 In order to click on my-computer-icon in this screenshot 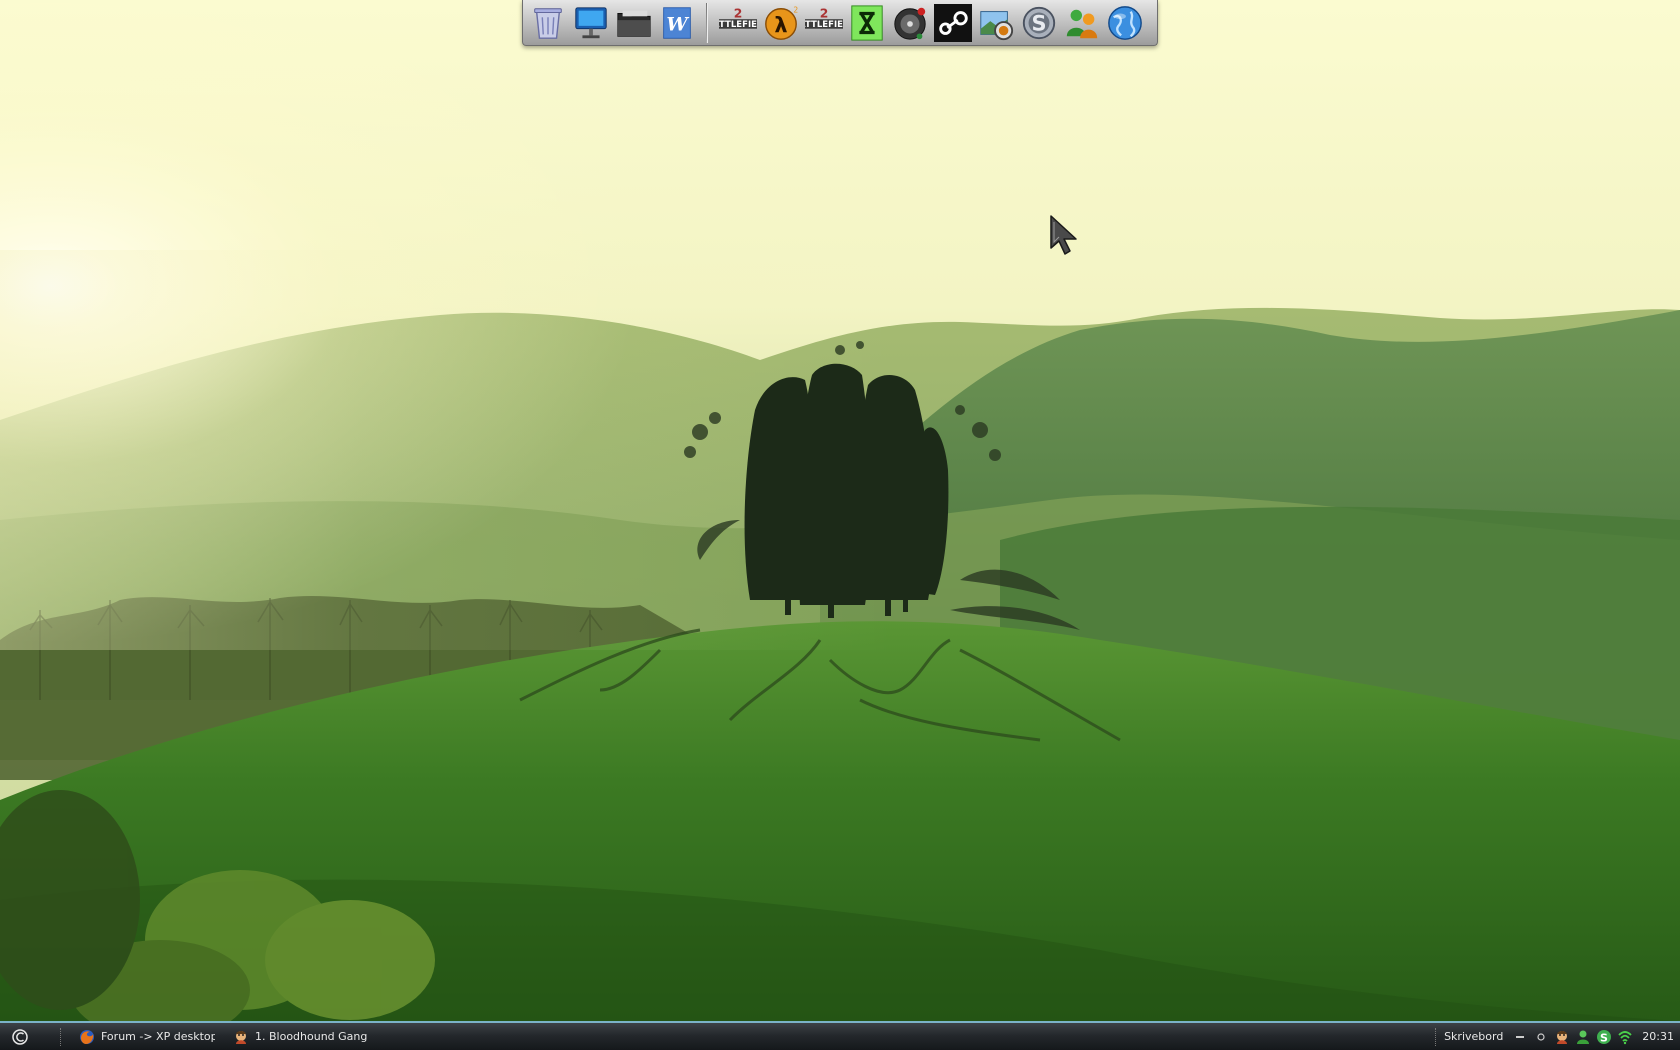, I will do `click(591, 23)`.